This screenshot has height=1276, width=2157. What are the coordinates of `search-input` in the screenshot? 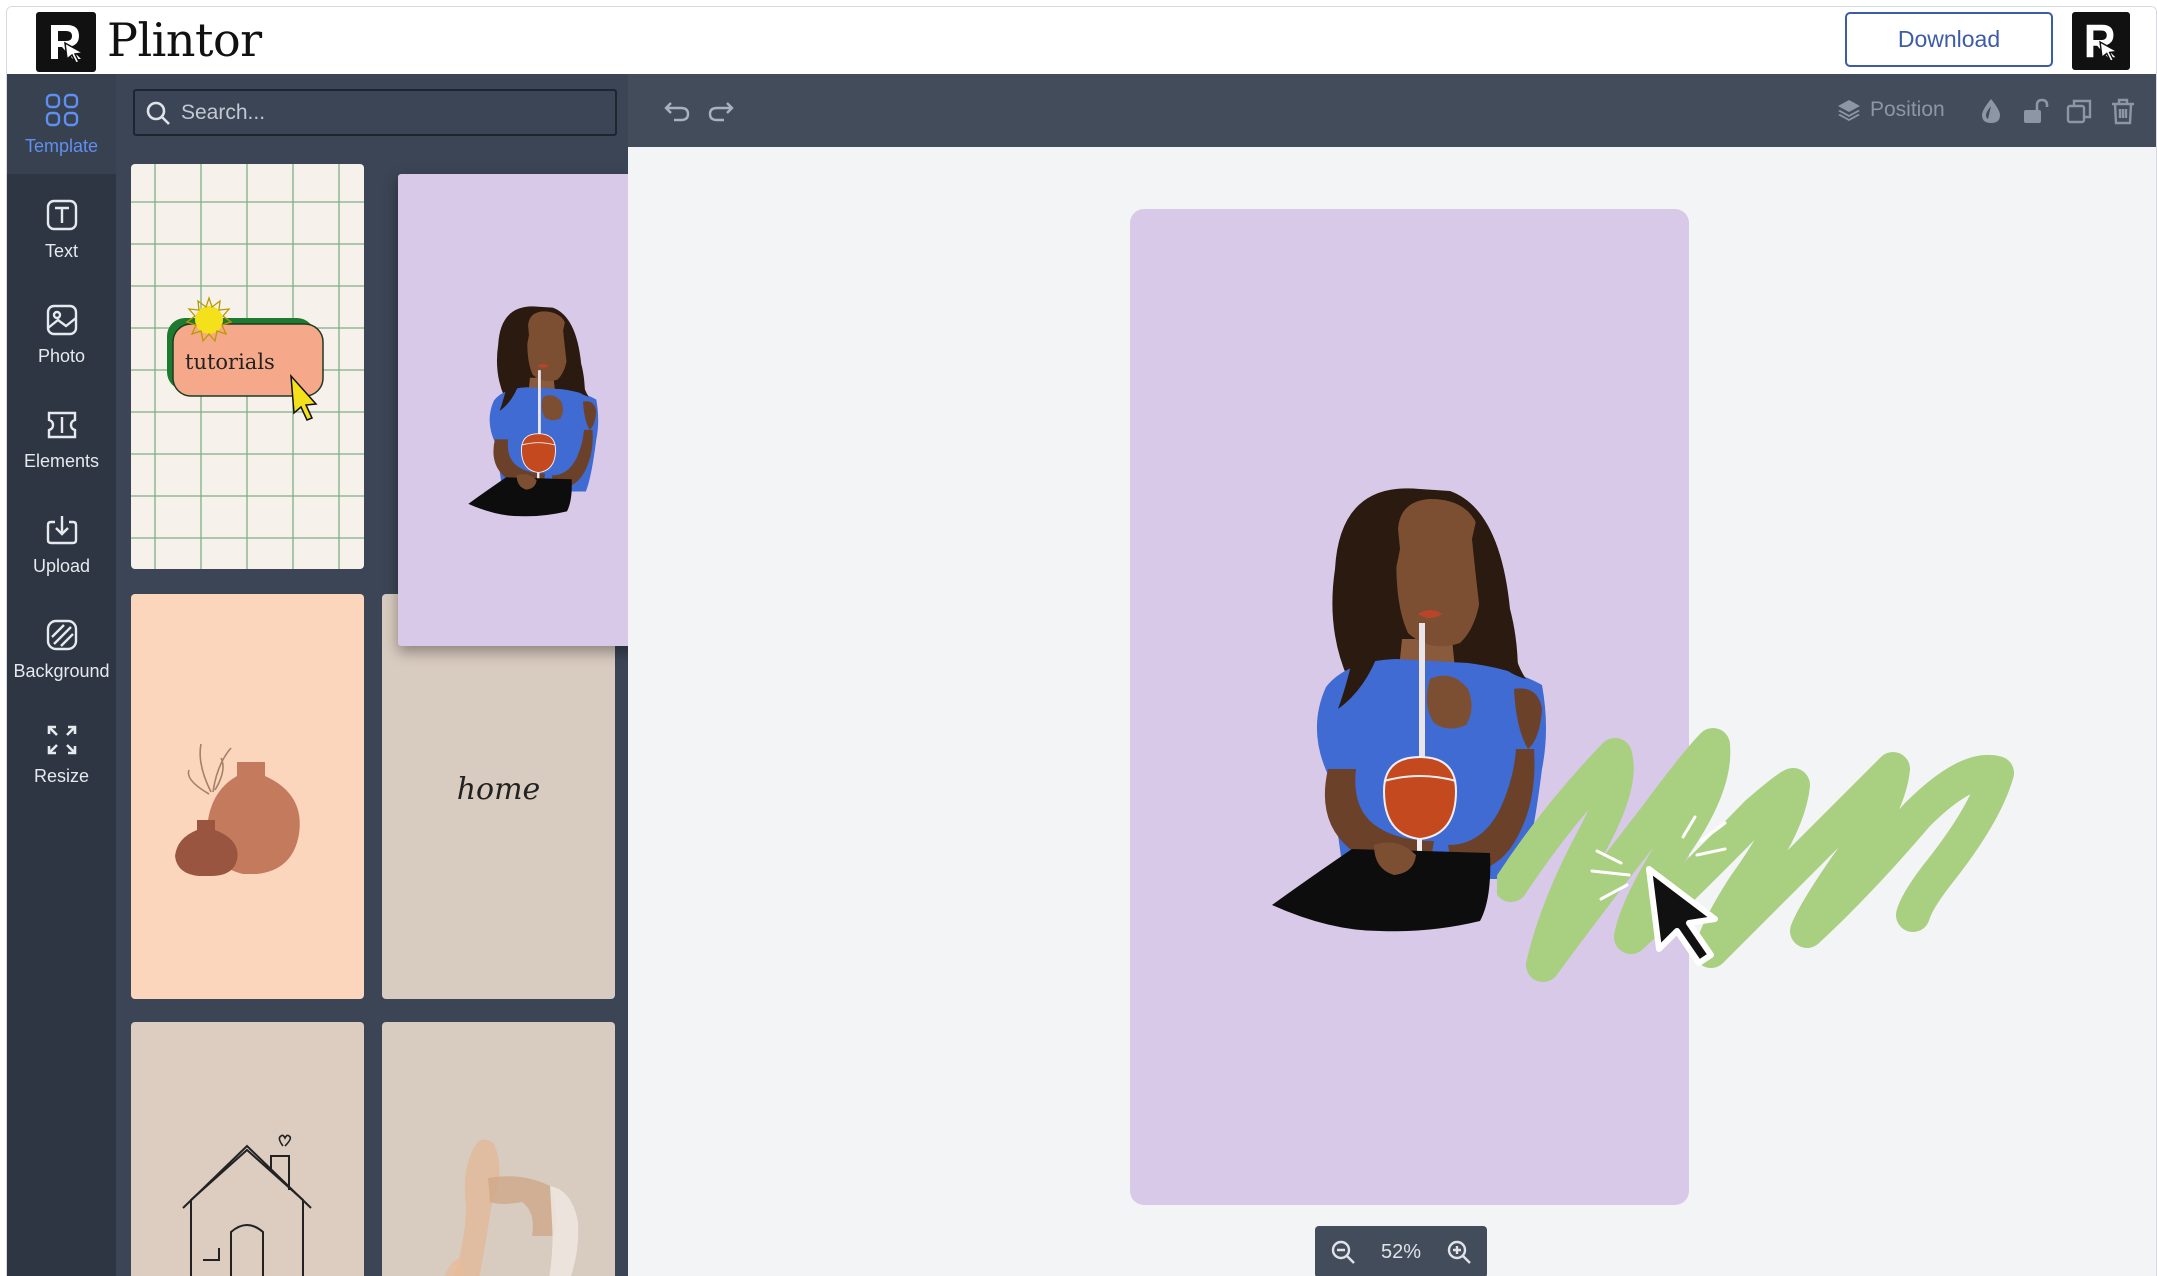 It's located at (381, 112).